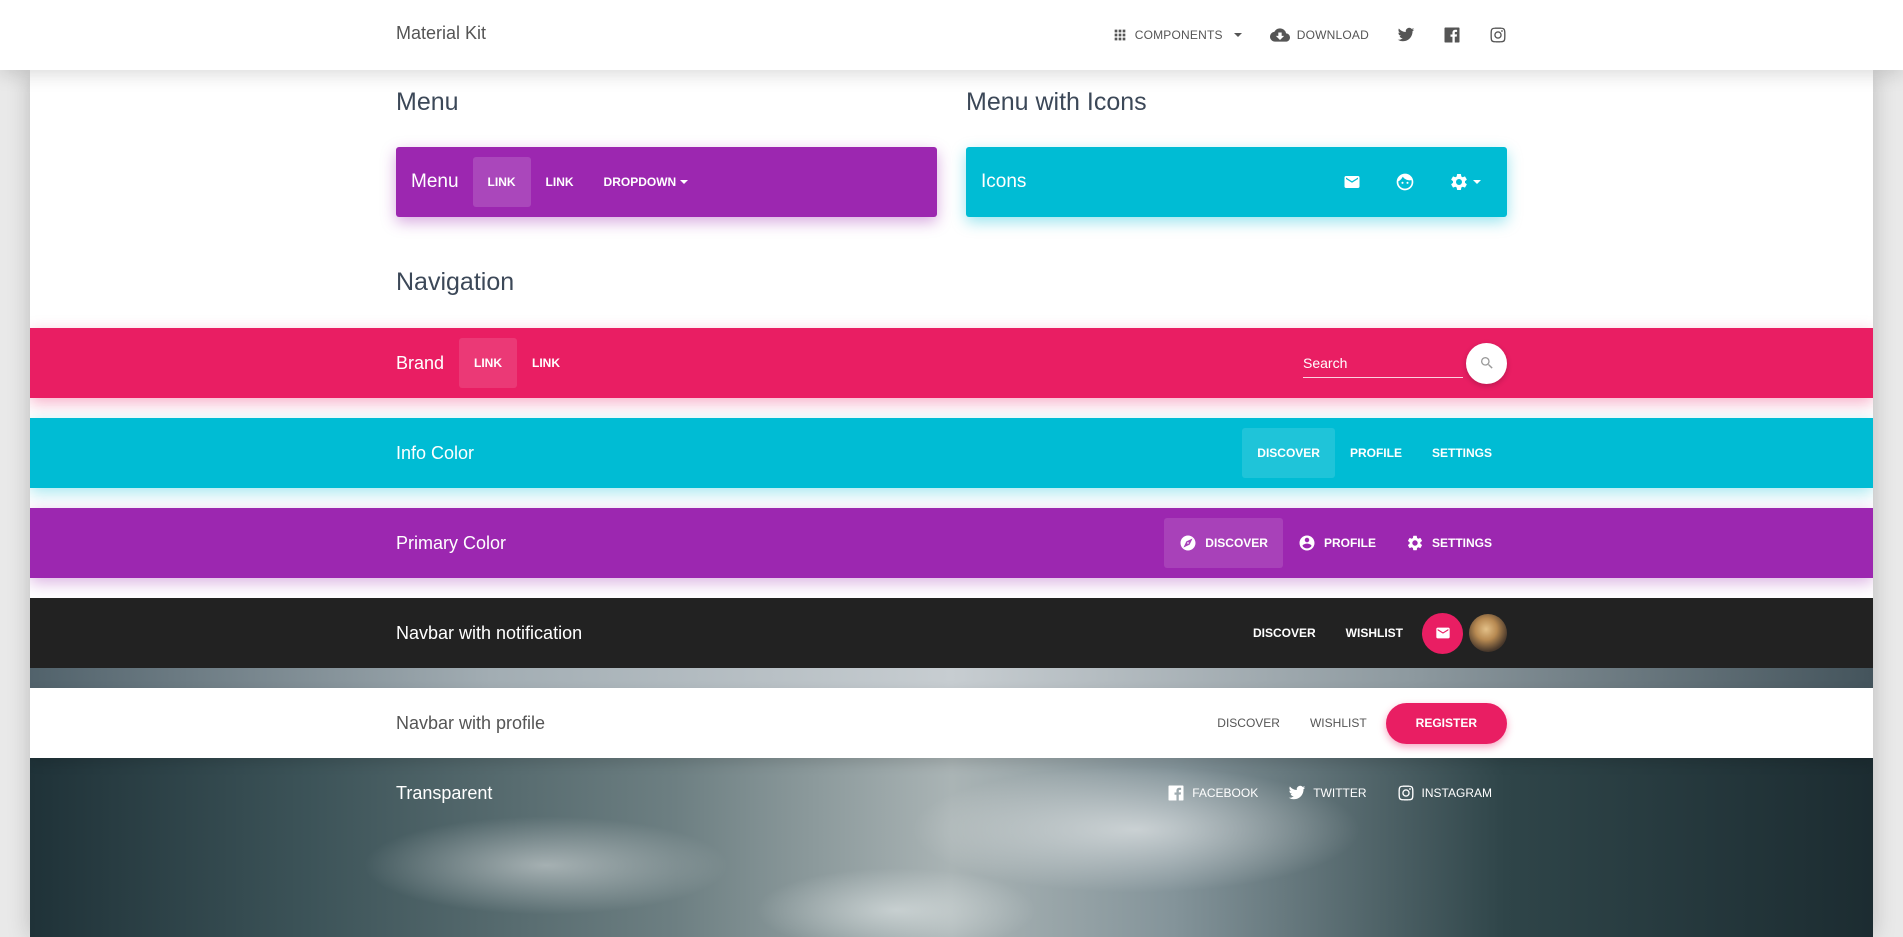 Image resolution: width=1903 pixels, height=937 pixels. What do you see at coordinates (435, 453) in the screenshot?
I see `info-brand: Info Color` at bounding box center [435, 453].